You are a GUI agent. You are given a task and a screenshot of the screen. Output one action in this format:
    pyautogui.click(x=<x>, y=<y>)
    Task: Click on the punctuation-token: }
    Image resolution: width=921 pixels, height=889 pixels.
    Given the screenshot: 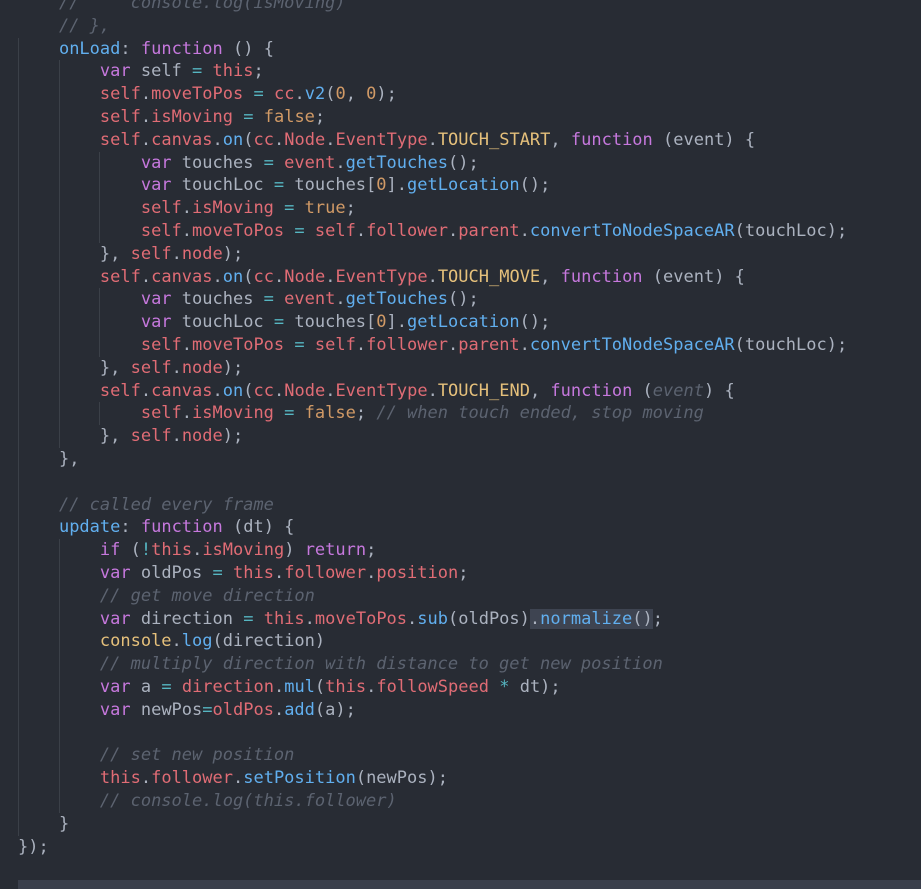 What is the action you would take?
    pyautogui.click(x=64, y=823)
    